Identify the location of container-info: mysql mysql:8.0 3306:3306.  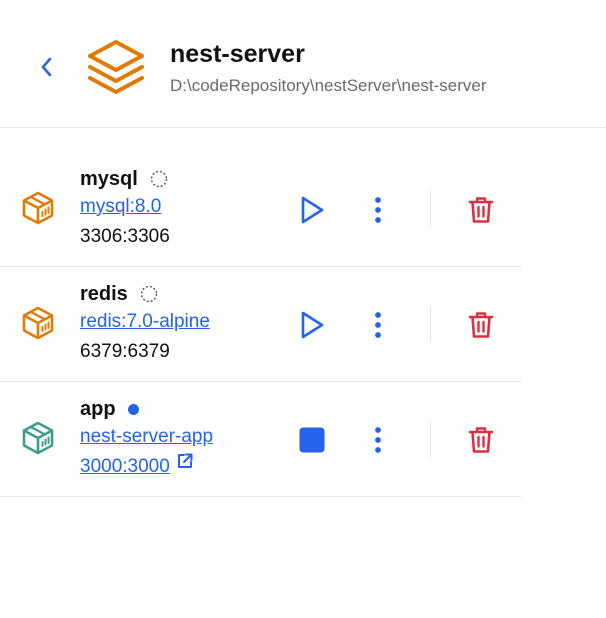
(125, 209).